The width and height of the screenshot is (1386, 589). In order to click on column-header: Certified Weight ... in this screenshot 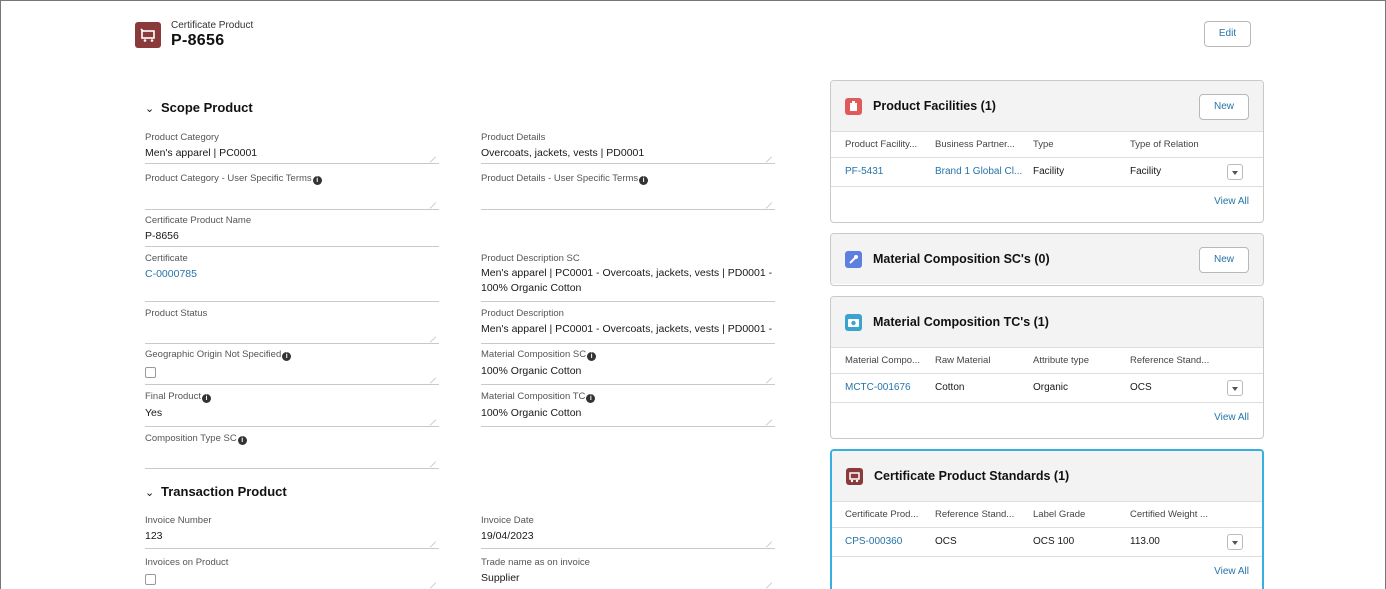, I will do `click(1169, 514)`.